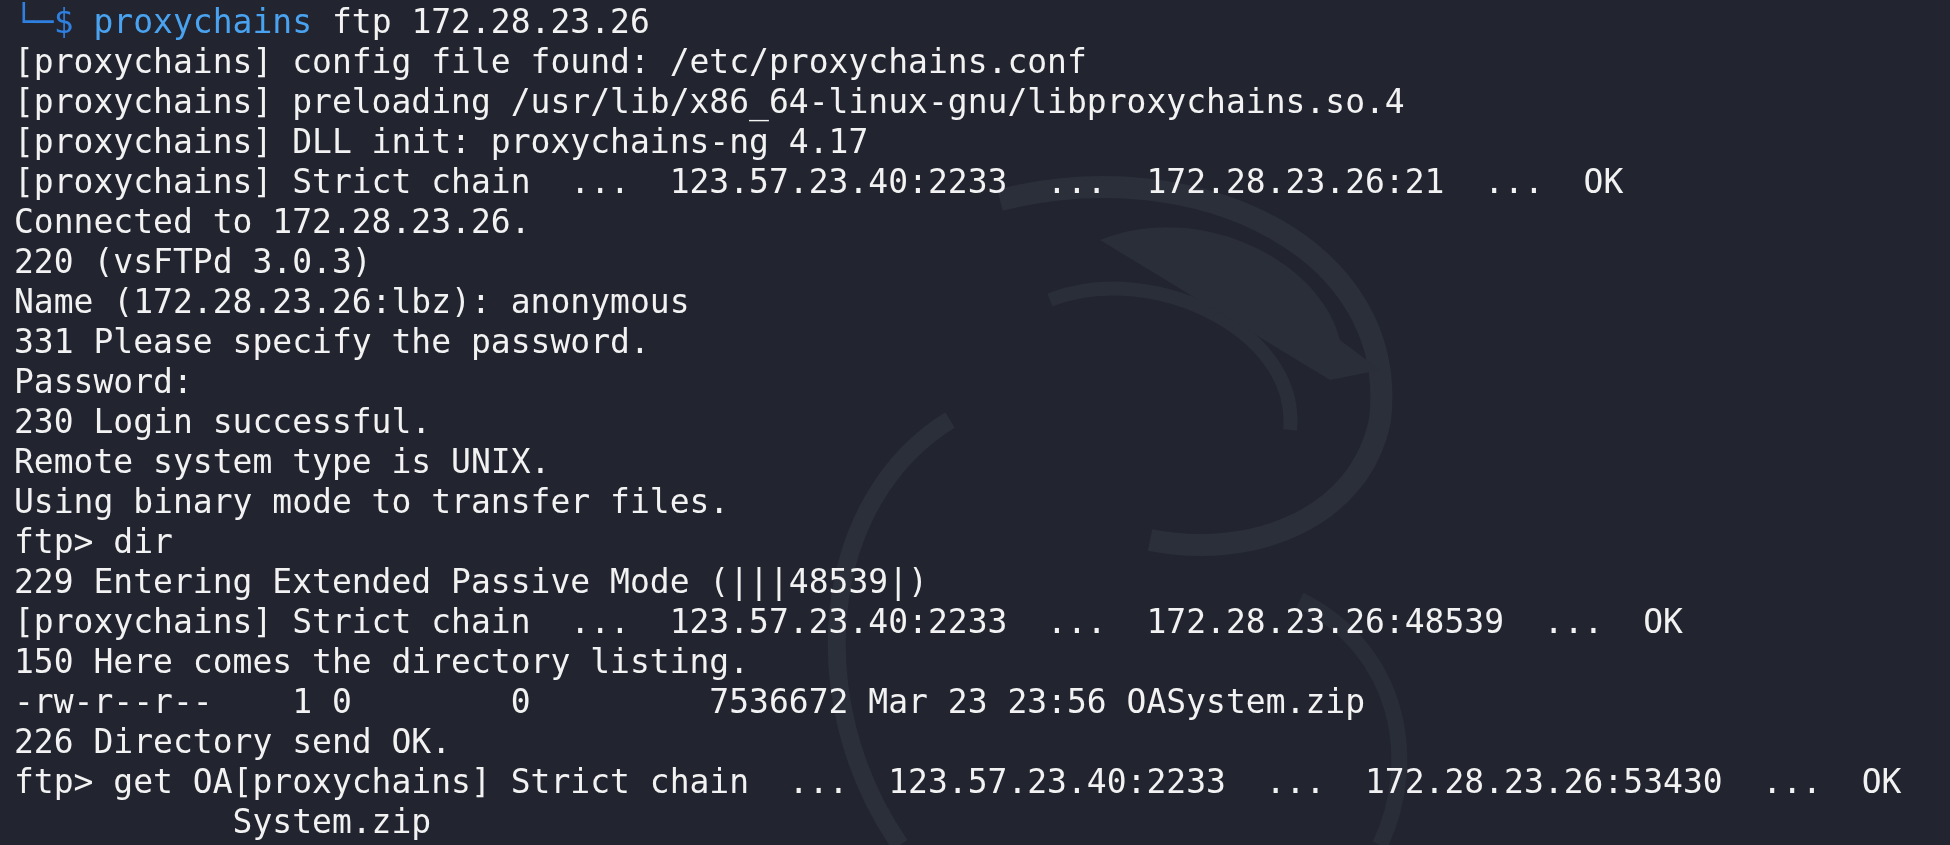 The height and width of the screenshot is (845, 1950). I want to click on output-line: Remote system type is UNIX., so click(282, 461).